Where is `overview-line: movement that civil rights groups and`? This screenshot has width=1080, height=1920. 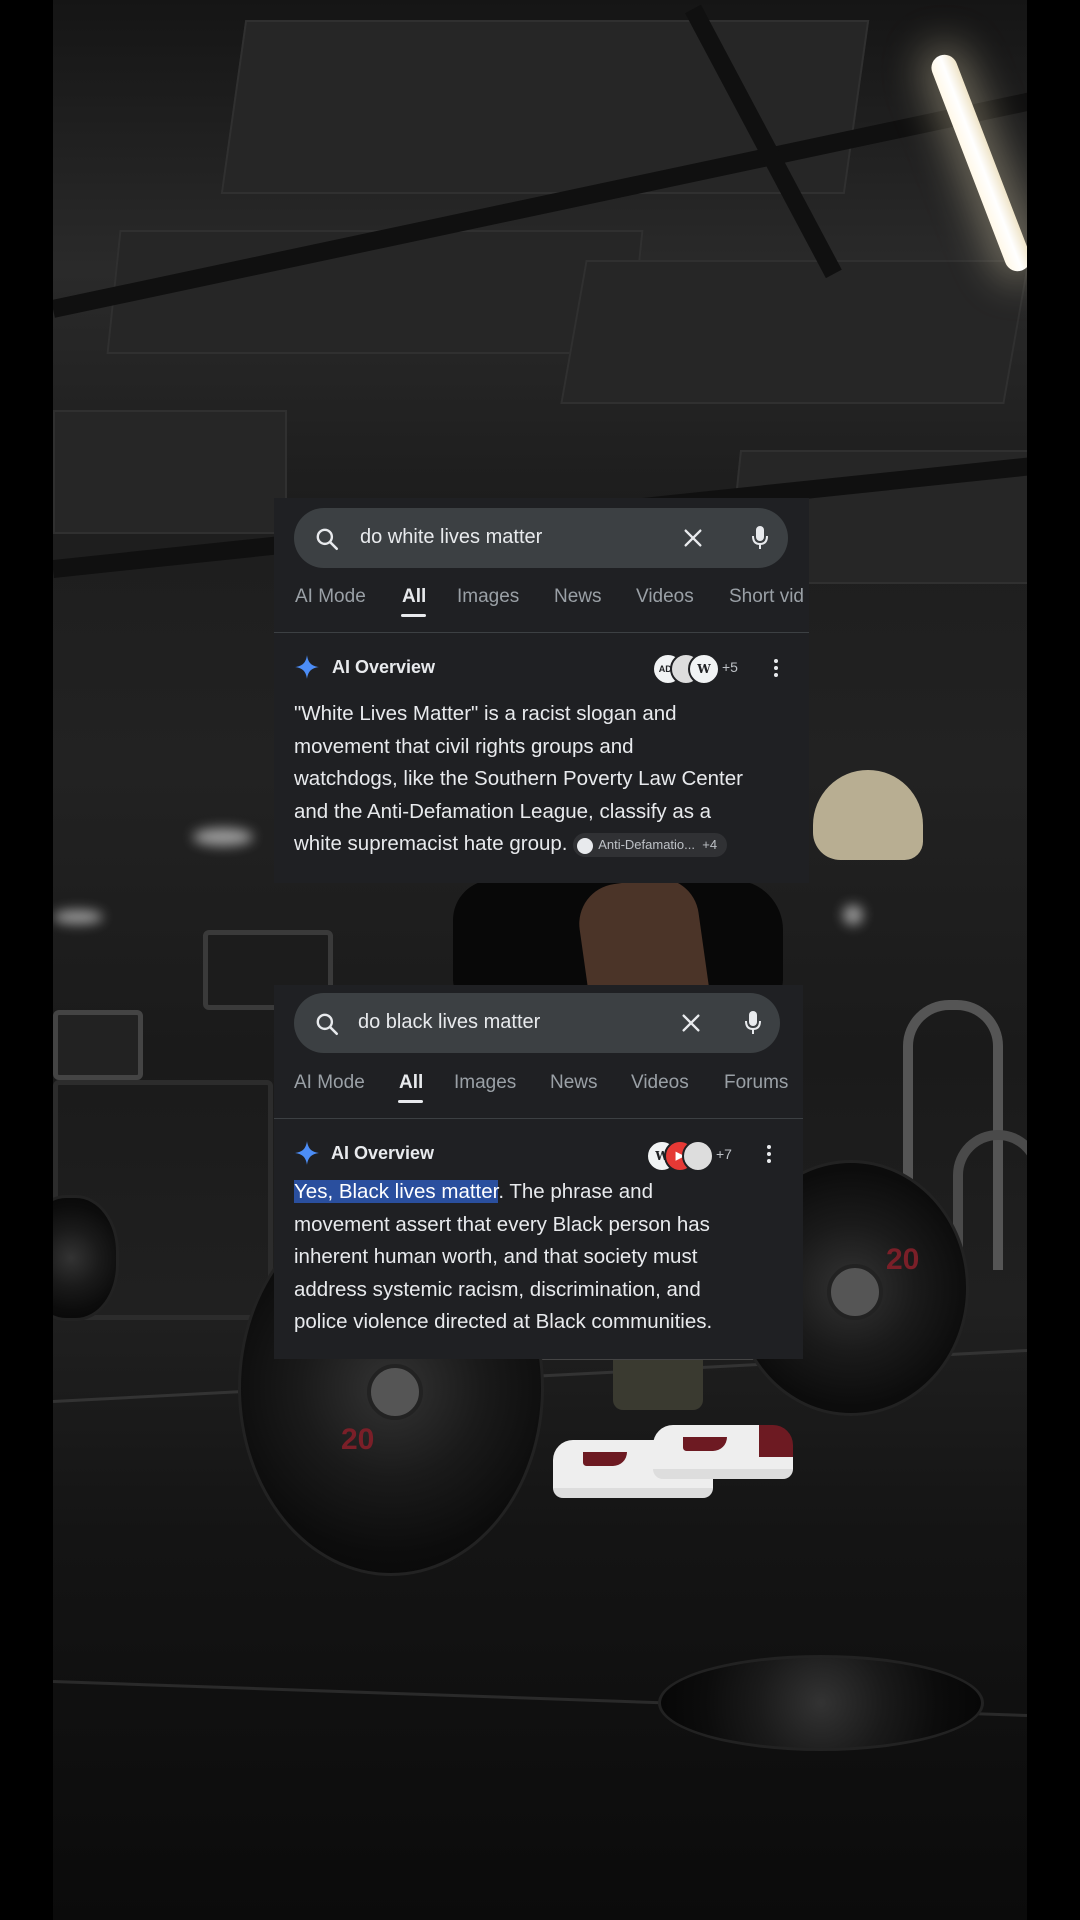 overview-line: movement that civil rights groups and is located at coordinates (464, 746).